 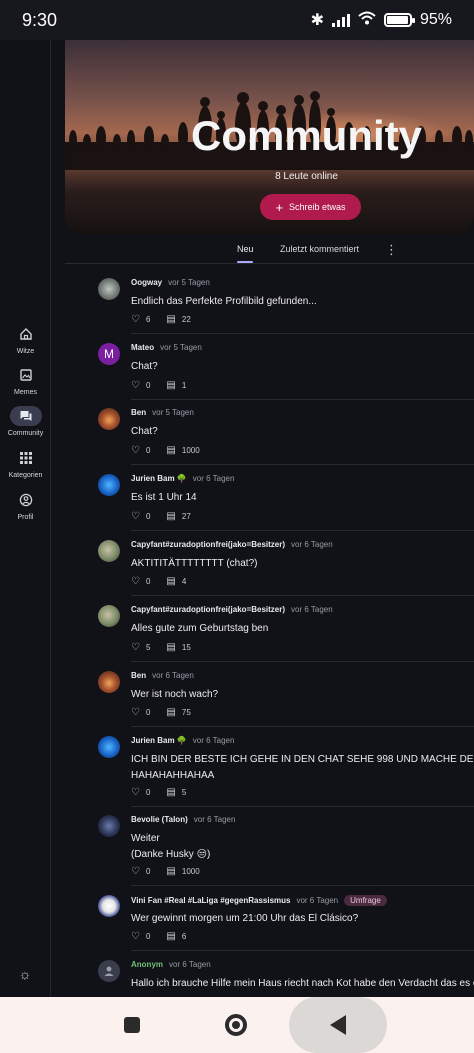 What do you see at coordinates (184, 385) in the screenshot?
I see `comment-count: 1` at bounding box center [184, 385].